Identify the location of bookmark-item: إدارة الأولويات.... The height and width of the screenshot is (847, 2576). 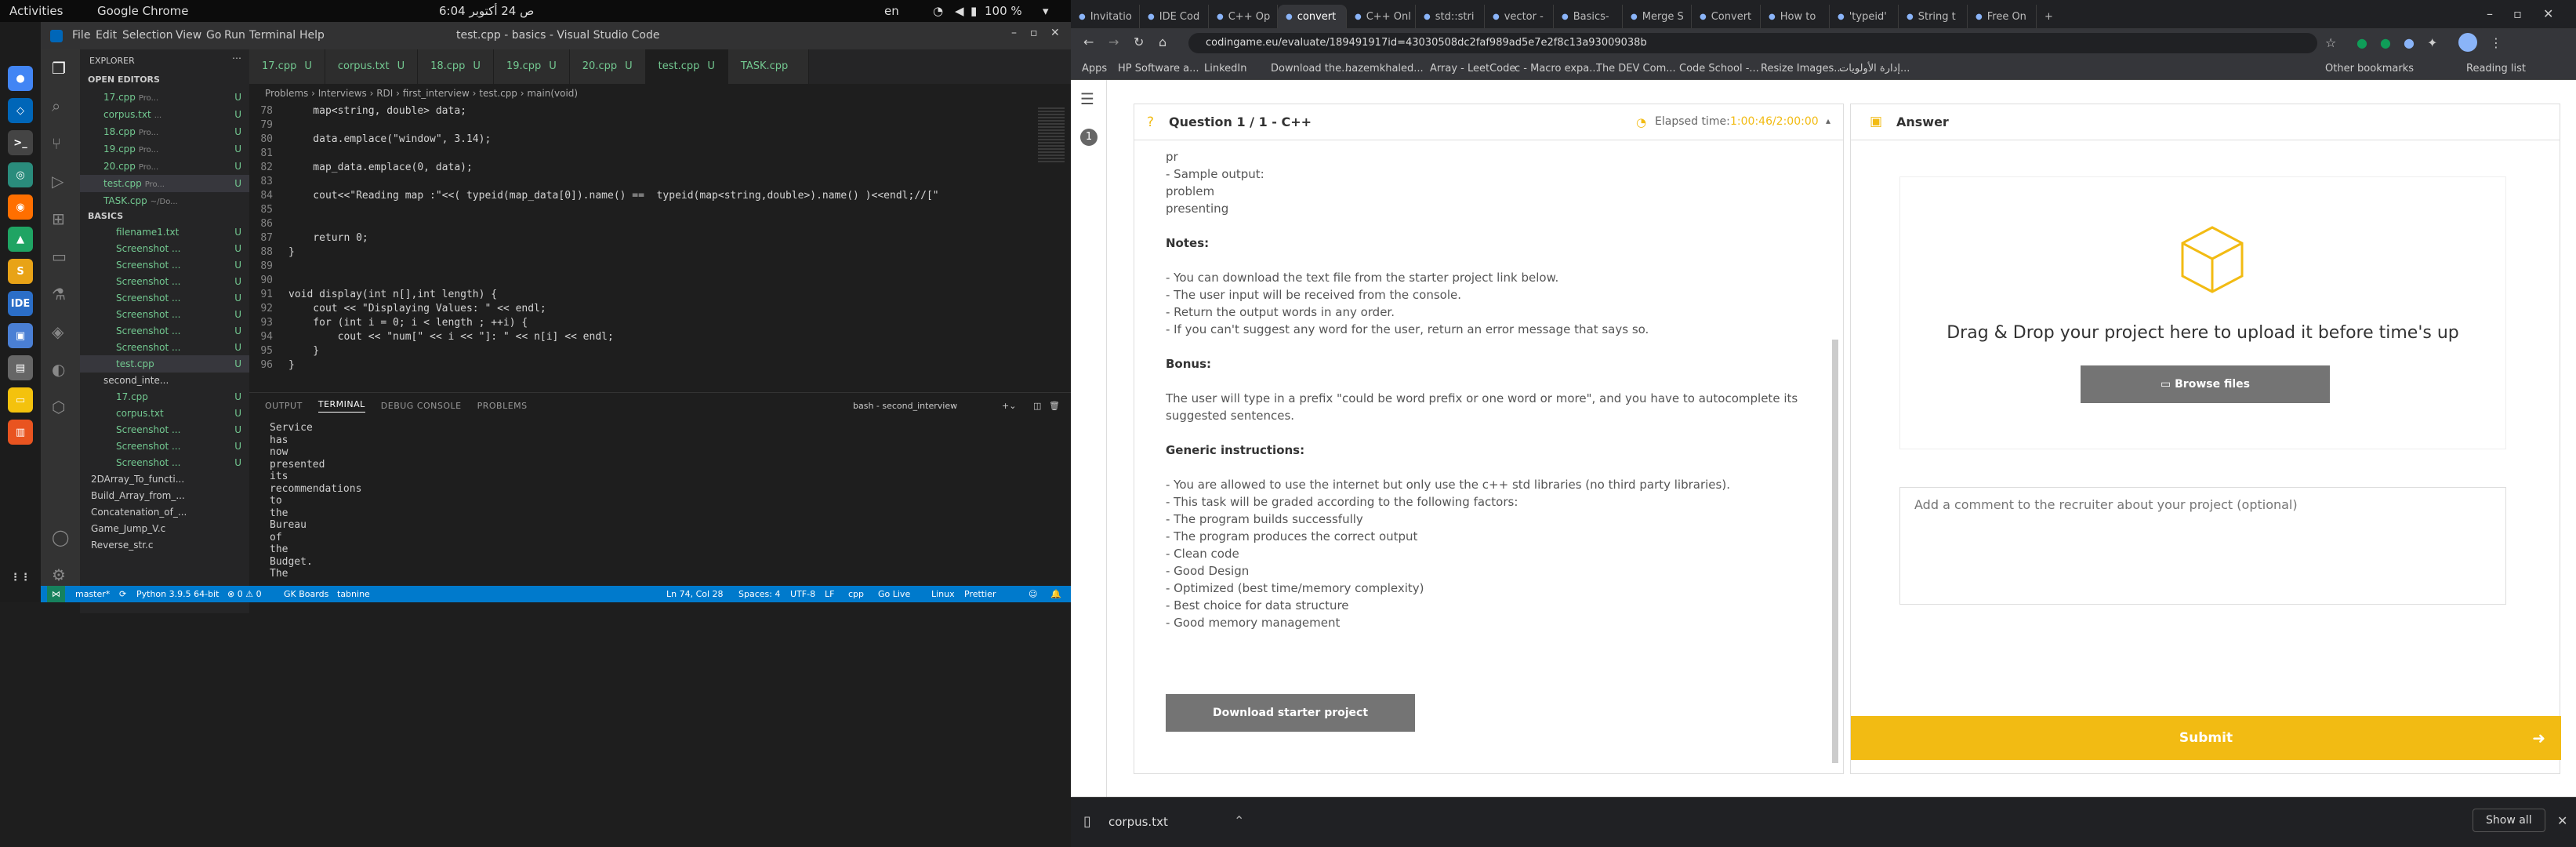
(1875, 69).